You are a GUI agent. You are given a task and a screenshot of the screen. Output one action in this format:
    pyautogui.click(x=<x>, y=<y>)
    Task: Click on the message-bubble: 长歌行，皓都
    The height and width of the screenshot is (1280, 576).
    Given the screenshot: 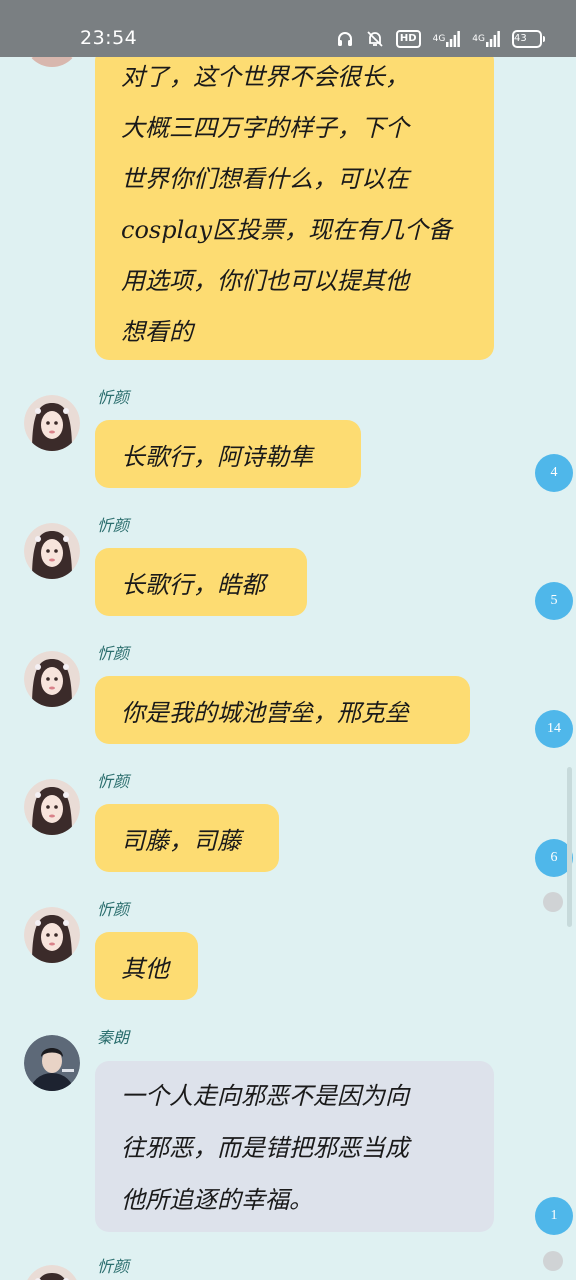 What is the action you would take?
    pyautogui.click(x=201, y=582)
    